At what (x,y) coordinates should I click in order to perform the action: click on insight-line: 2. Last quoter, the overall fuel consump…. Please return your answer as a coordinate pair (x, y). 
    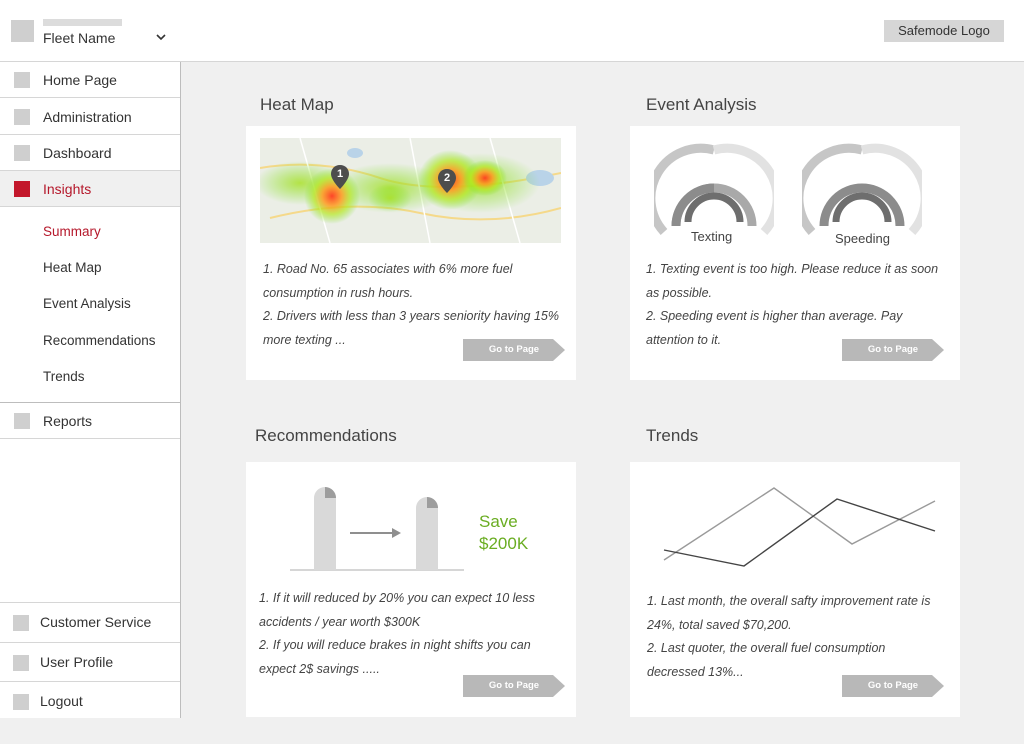
    Looking at the image, I should click on (766, 648).